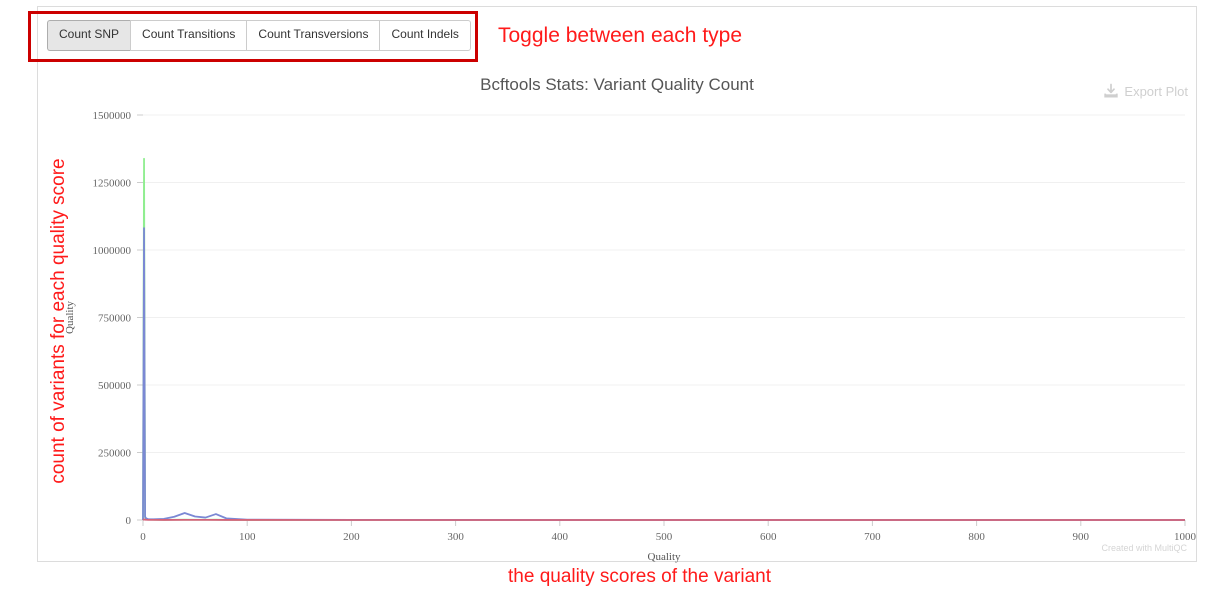 This screenshot has width=1216, height=600. What do you see at coordinates (560, 537) in the screenshot?
I see `svg-text: 400` at bounding box center [560, 537].